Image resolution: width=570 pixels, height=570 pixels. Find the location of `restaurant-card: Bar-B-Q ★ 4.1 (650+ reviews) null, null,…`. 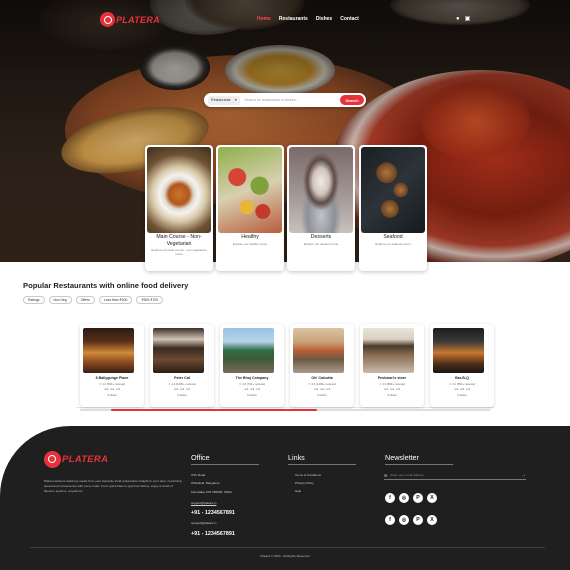

restaurant-card: Bar-B-Q ★ 4.1 (650+ reviews) null, null,… is located at coordinates (462, 365).